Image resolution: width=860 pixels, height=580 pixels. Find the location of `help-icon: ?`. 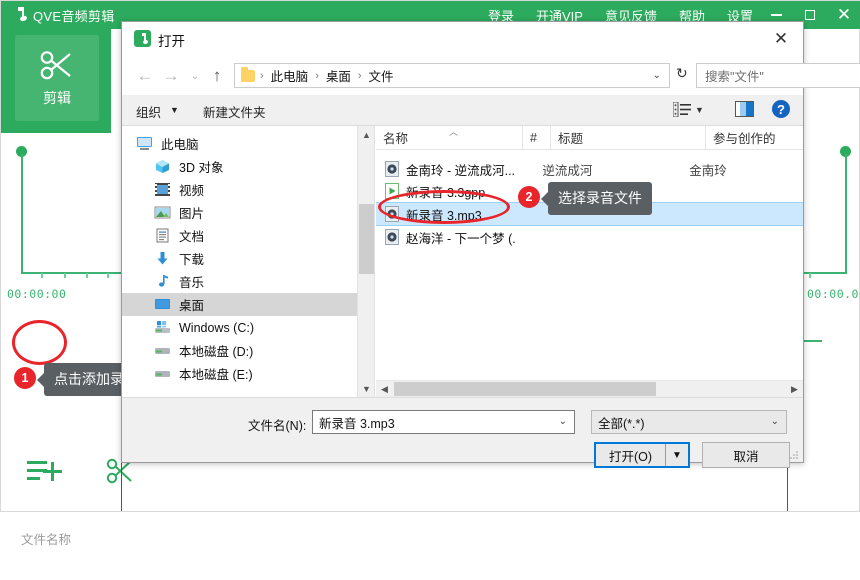

help-icon: ? is located at coordinates (781, 109).